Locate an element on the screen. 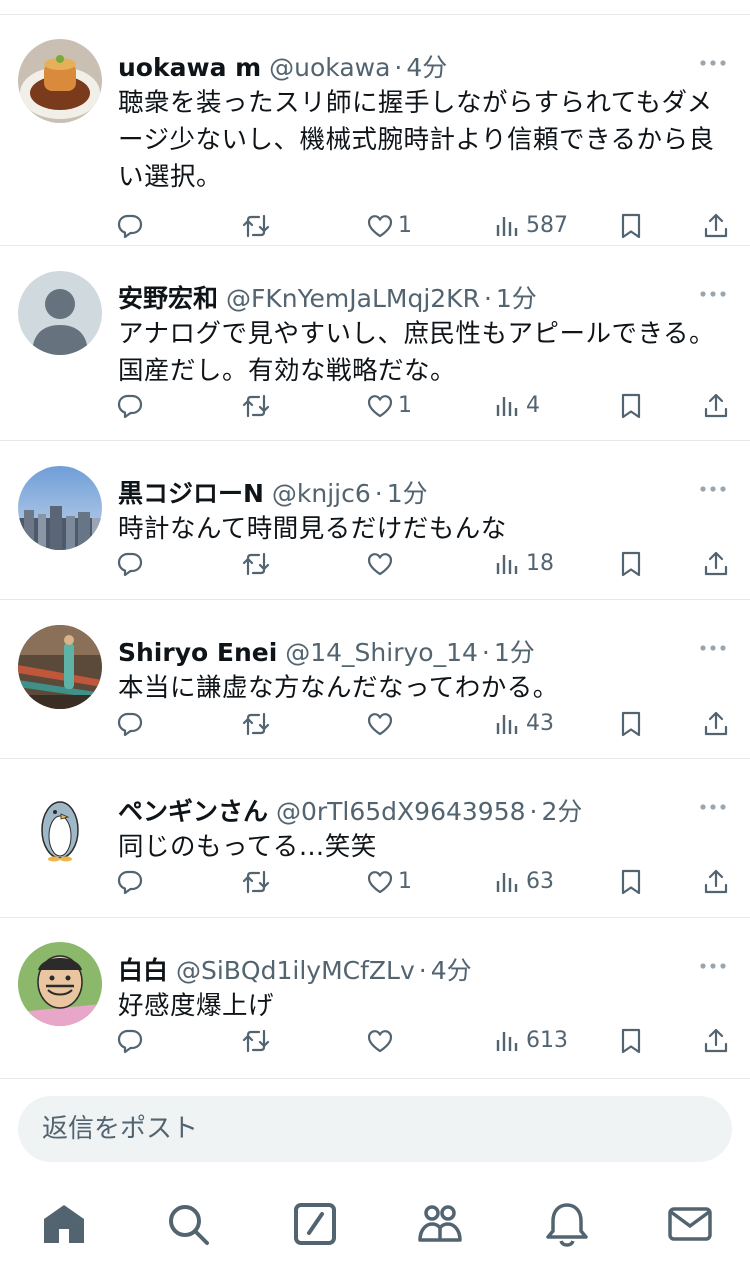  tweet-reply: 黒コジローN @knjjc6 · 1分 時計なんて時間見るだけだもんな 18 is located at coordinates (375, 520).